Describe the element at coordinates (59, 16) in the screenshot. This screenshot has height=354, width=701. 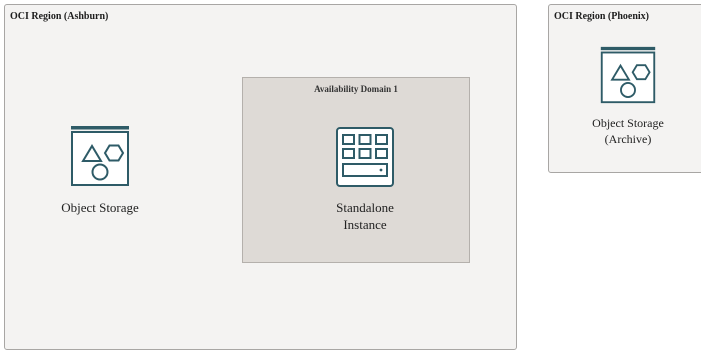
I see `region-label: OCI Region (Ashburn)` at that location.